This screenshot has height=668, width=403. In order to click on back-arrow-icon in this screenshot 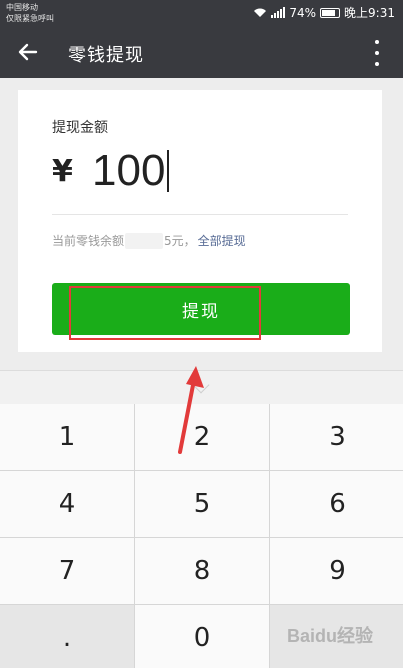, I will do `click(28, 52)`.